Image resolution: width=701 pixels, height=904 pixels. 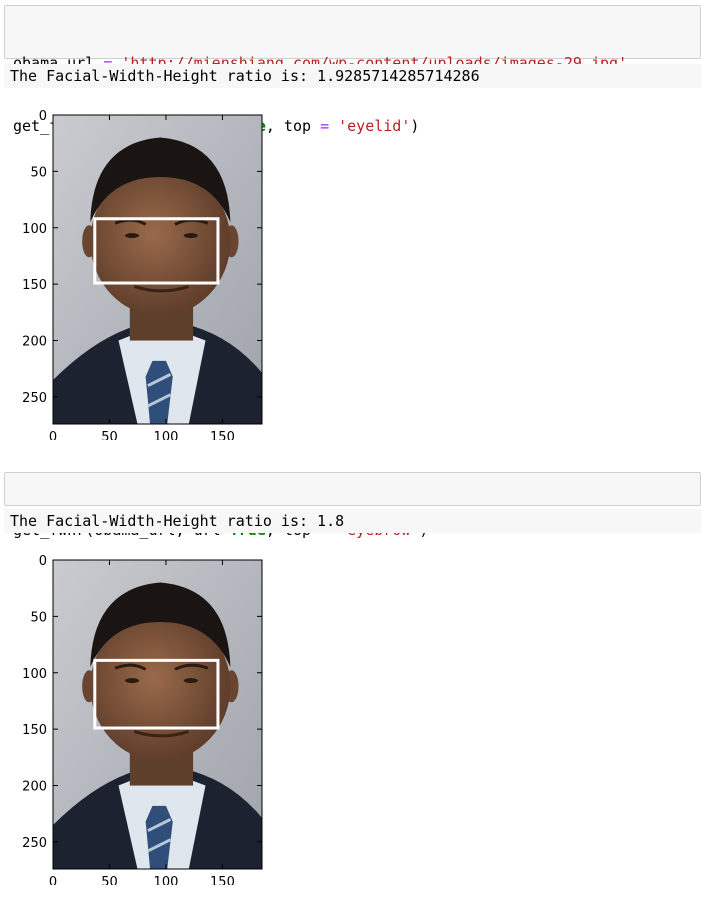 I want to click on code-token: 'eyelid', so click(x=374, y=126).